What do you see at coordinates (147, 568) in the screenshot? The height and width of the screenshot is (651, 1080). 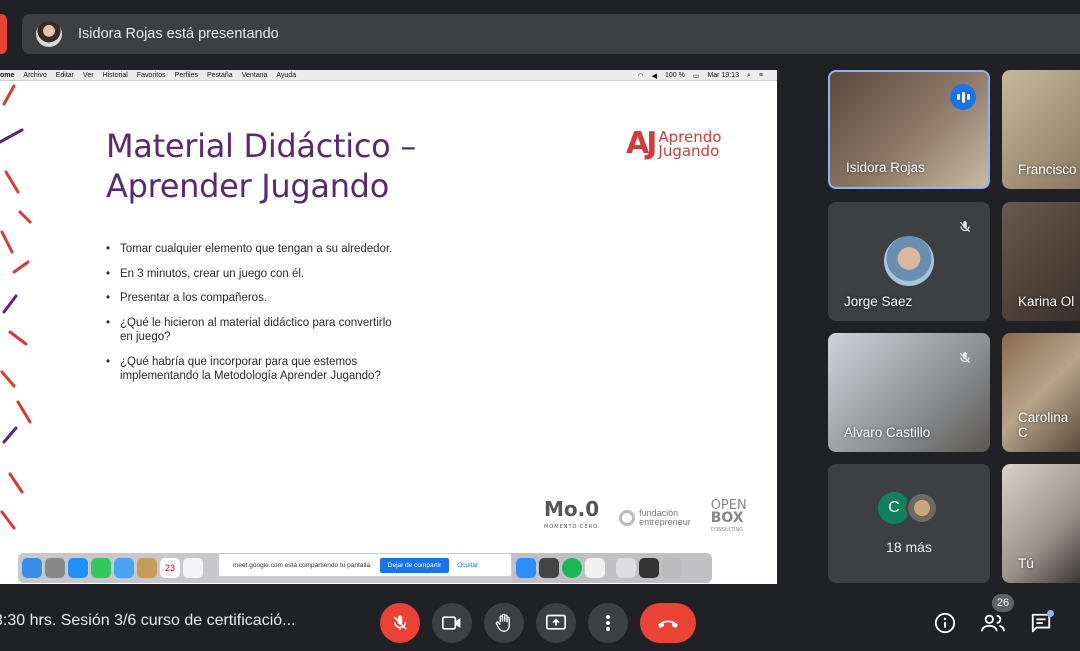 I see `notes-icon` at bounding box center [147, 568].